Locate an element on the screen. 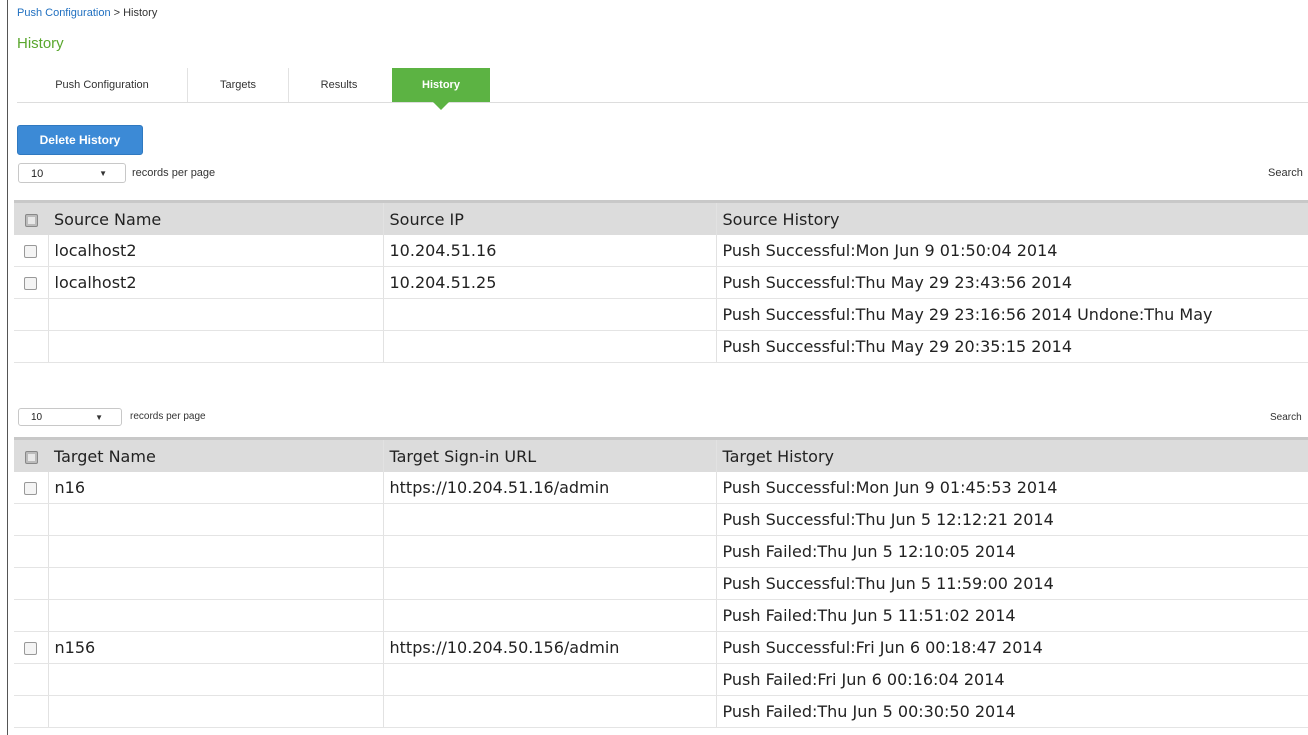  table-header-row: Source Name Source IP Source History is located at coordinates (661, 217).